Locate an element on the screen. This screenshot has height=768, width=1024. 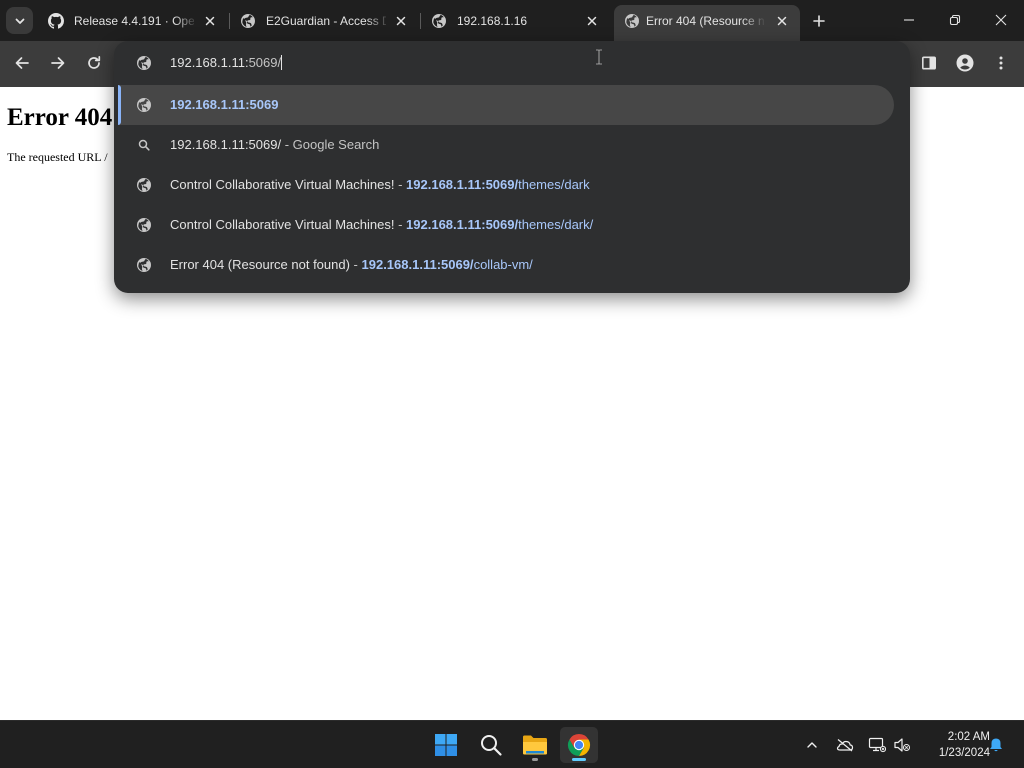
volume-muted-icon is located at coordinates (902, 745).